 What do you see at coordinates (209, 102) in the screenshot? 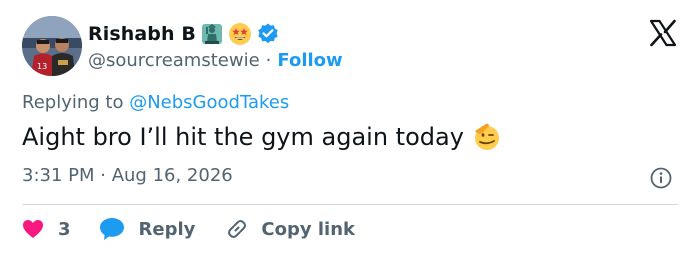
I see `reply-mention-link: @NebsGoodTakes` at bounding box center [209, 102].